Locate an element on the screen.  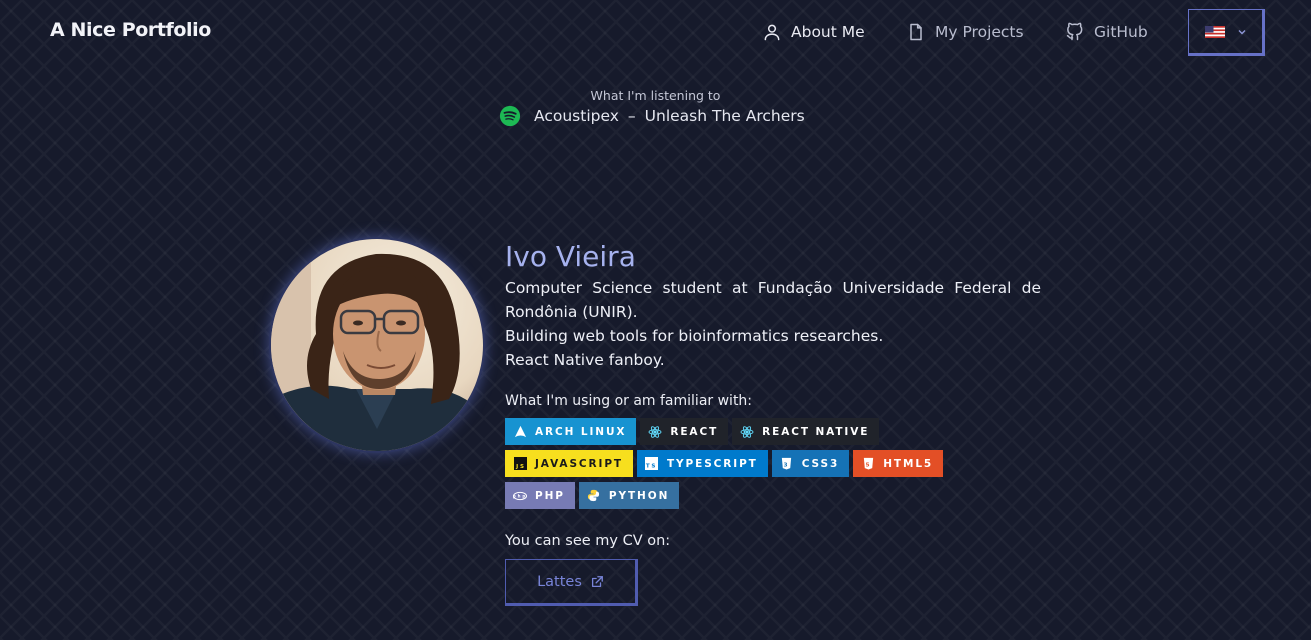
skill-badge-typescript: TS TYPESCRIPT is located at coordinates (702, 463).